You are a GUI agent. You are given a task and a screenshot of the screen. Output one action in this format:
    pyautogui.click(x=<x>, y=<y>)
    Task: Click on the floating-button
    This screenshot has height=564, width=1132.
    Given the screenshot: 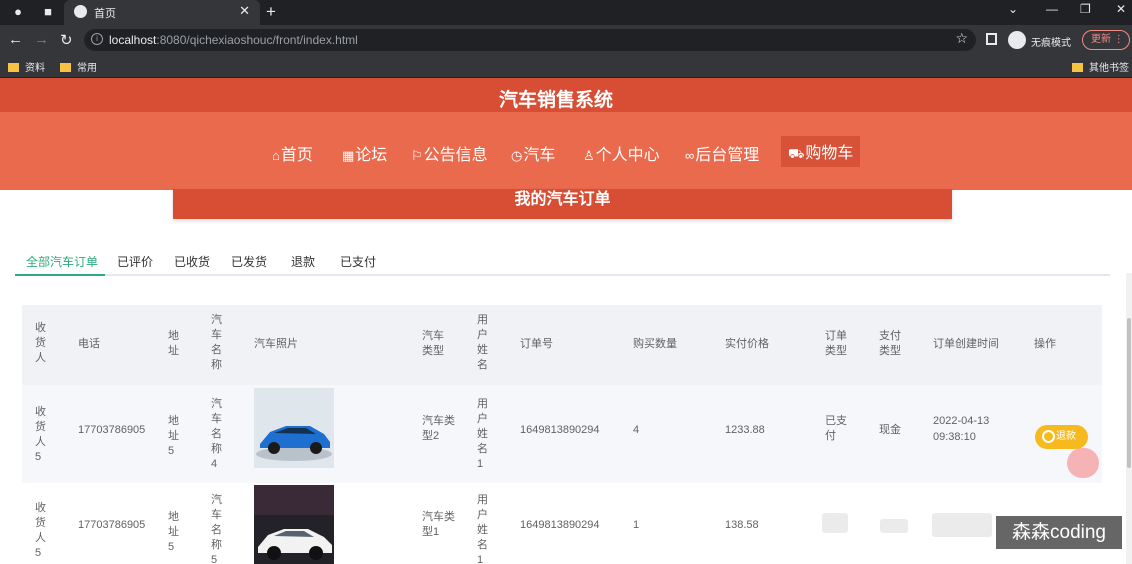 What is the action you would take?
    pyautogui.click(x=1083, y=463)
    